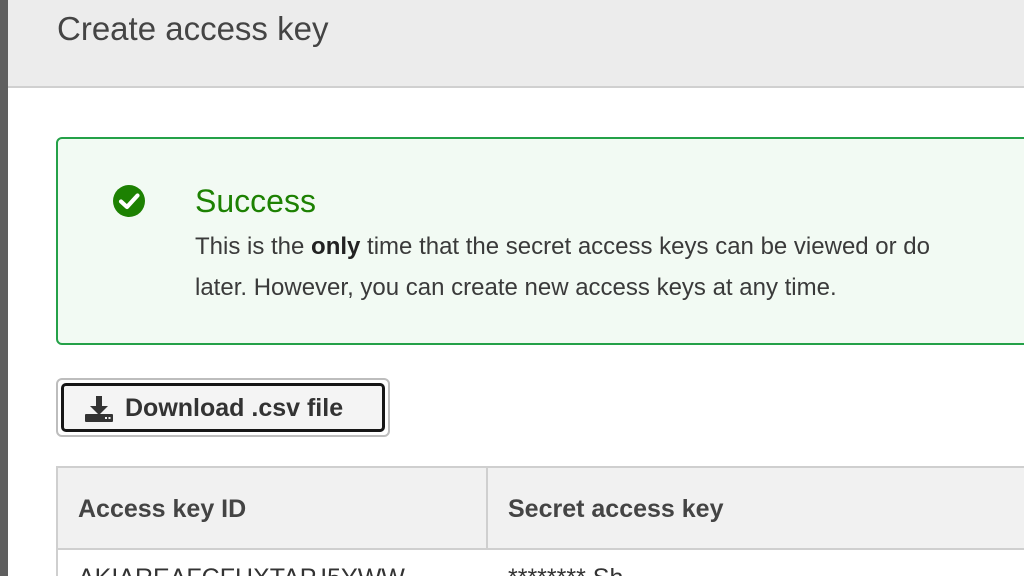 The image size is (1024, 576). Describe the element at coordinates (234, 408) in the screenshot. I see `download-csv-label: Download .csv file` at that location.